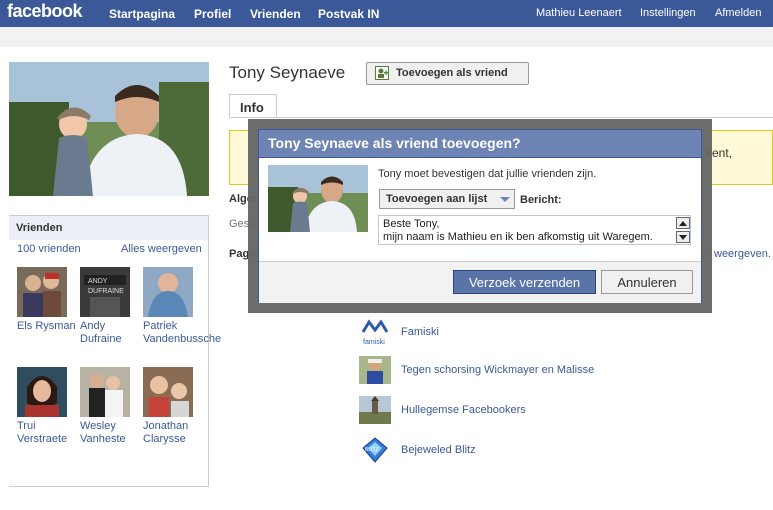 Image resolution: width=773 pixels, height=510 pixels. I want to click on profile-name: Tony Seynaeve, so click(287, 72).